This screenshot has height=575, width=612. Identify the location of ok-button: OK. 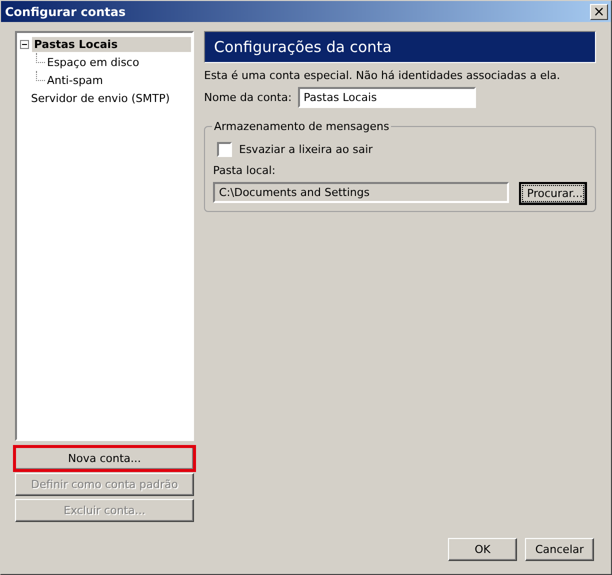
(482, 549).